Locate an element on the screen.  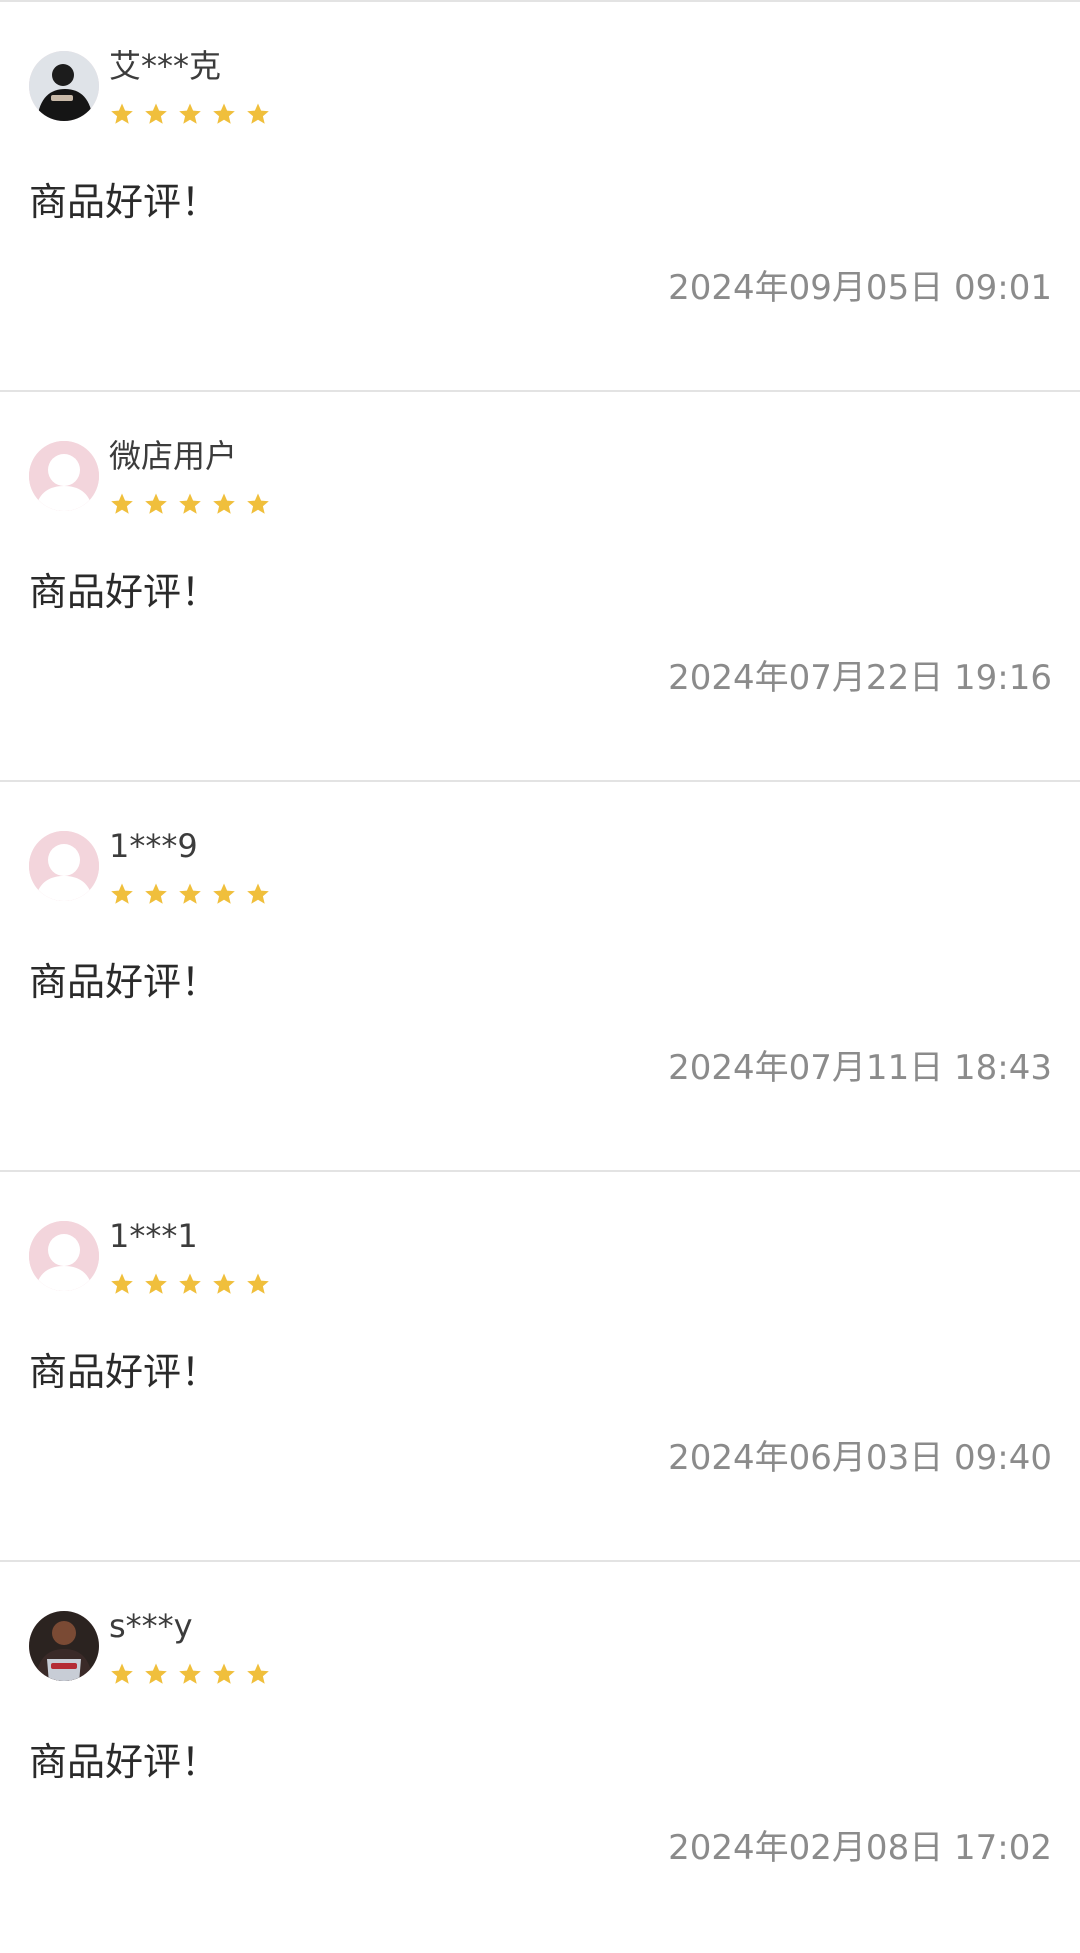
photo-avatar-dark-icon is located at coordinates (64, 86).